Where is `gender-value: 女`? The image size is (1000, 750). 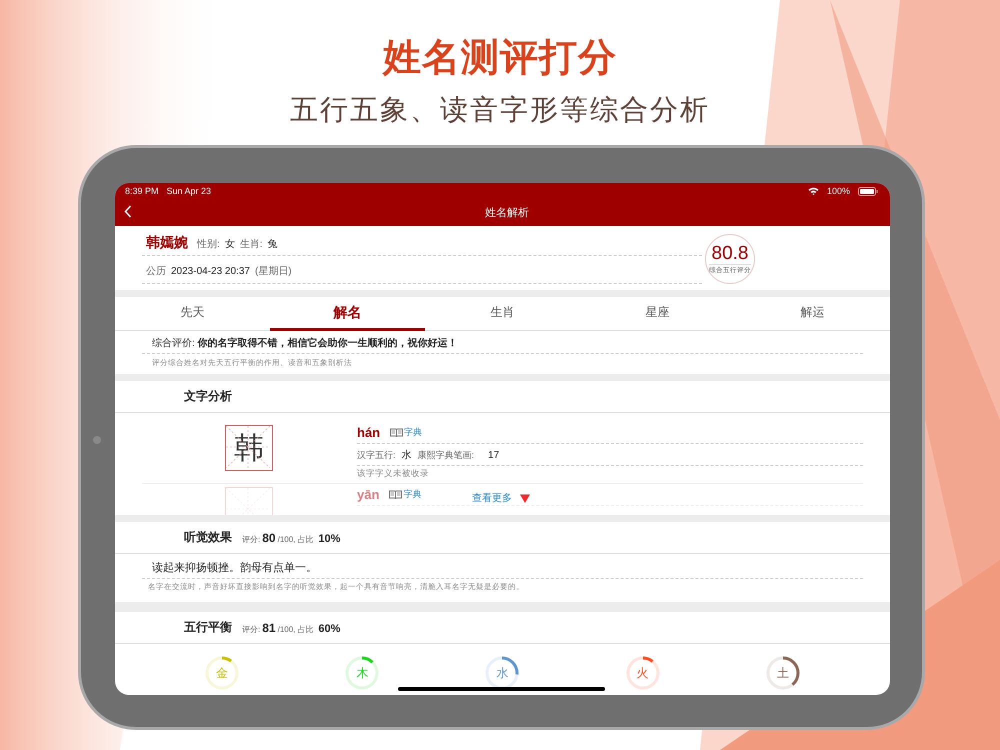
gender-value: 女 is located at coordinates (229, 244).